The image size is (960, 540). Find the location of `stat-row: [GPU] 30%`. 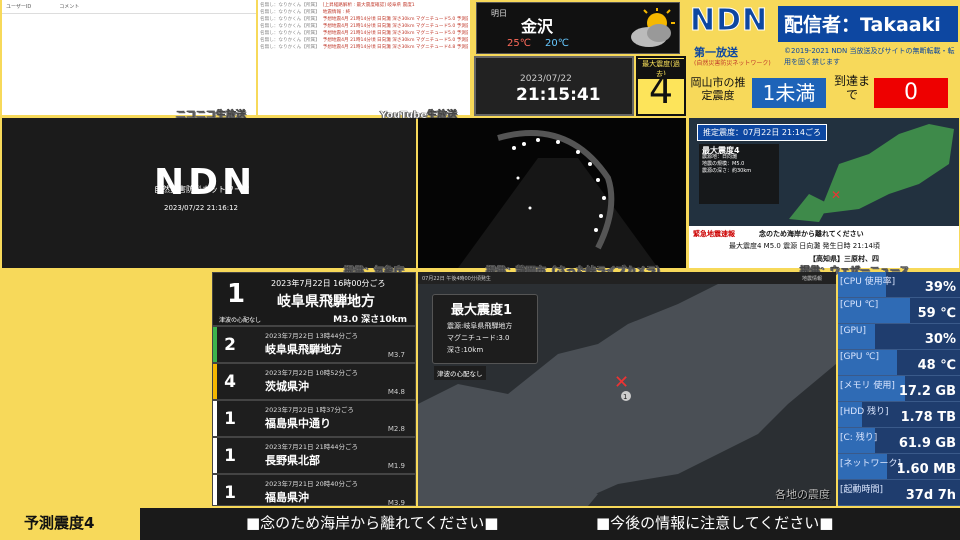

stat-row: [GPU] 30% is located at coordinates (899, 337).